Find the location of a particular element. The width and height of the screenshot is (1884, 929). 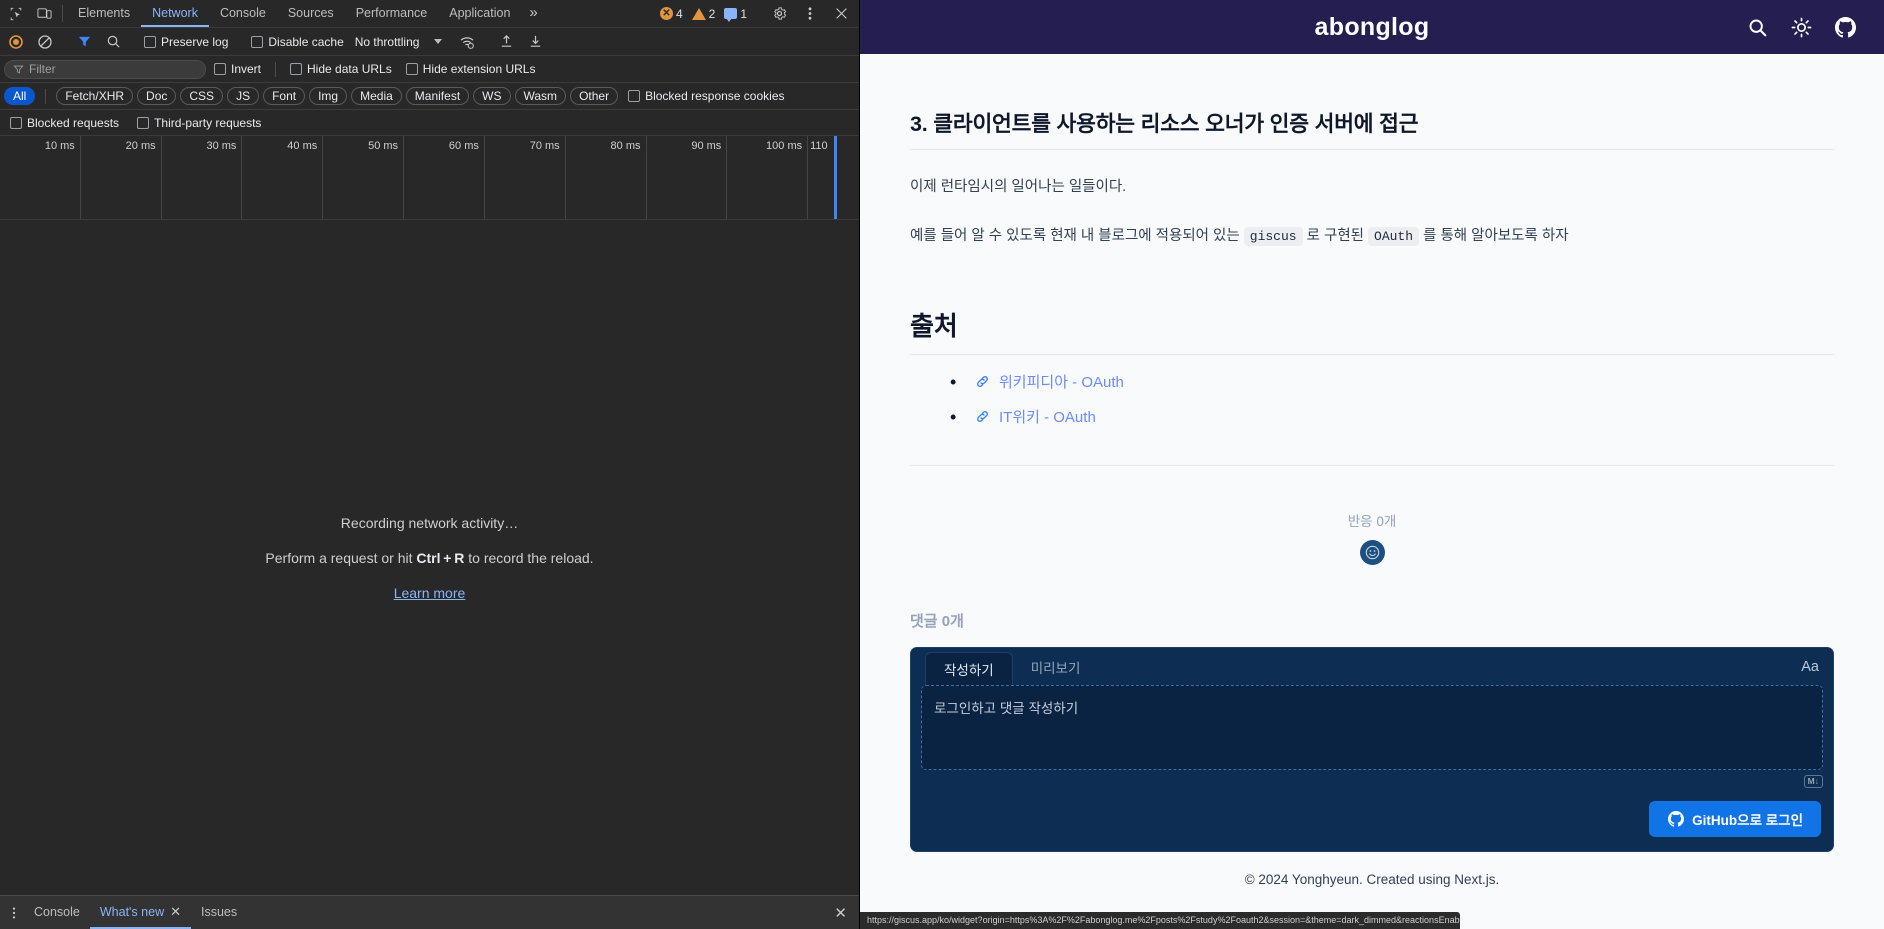

type-filter-media: Media is located at coordinates (376, 96).